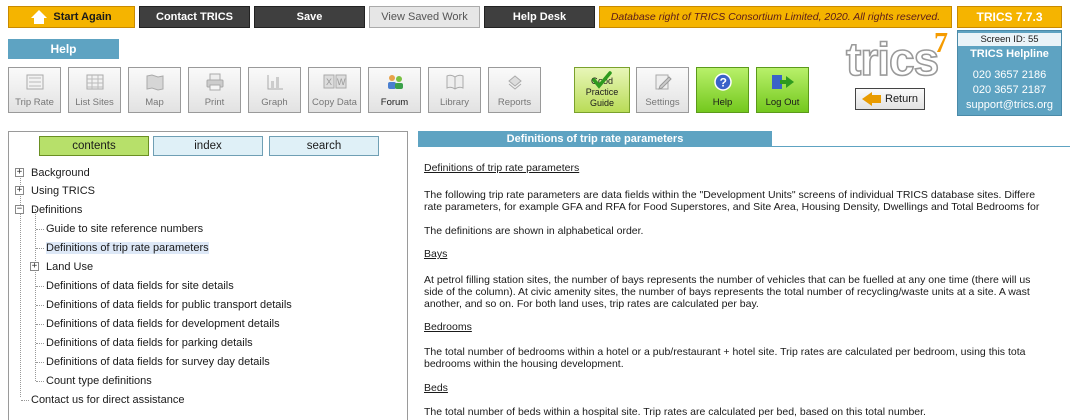  What do you see at coordinates (57, 210) in the screenshot?
I see `tree-item-label: Definitions` at bounding box center [57, 210].